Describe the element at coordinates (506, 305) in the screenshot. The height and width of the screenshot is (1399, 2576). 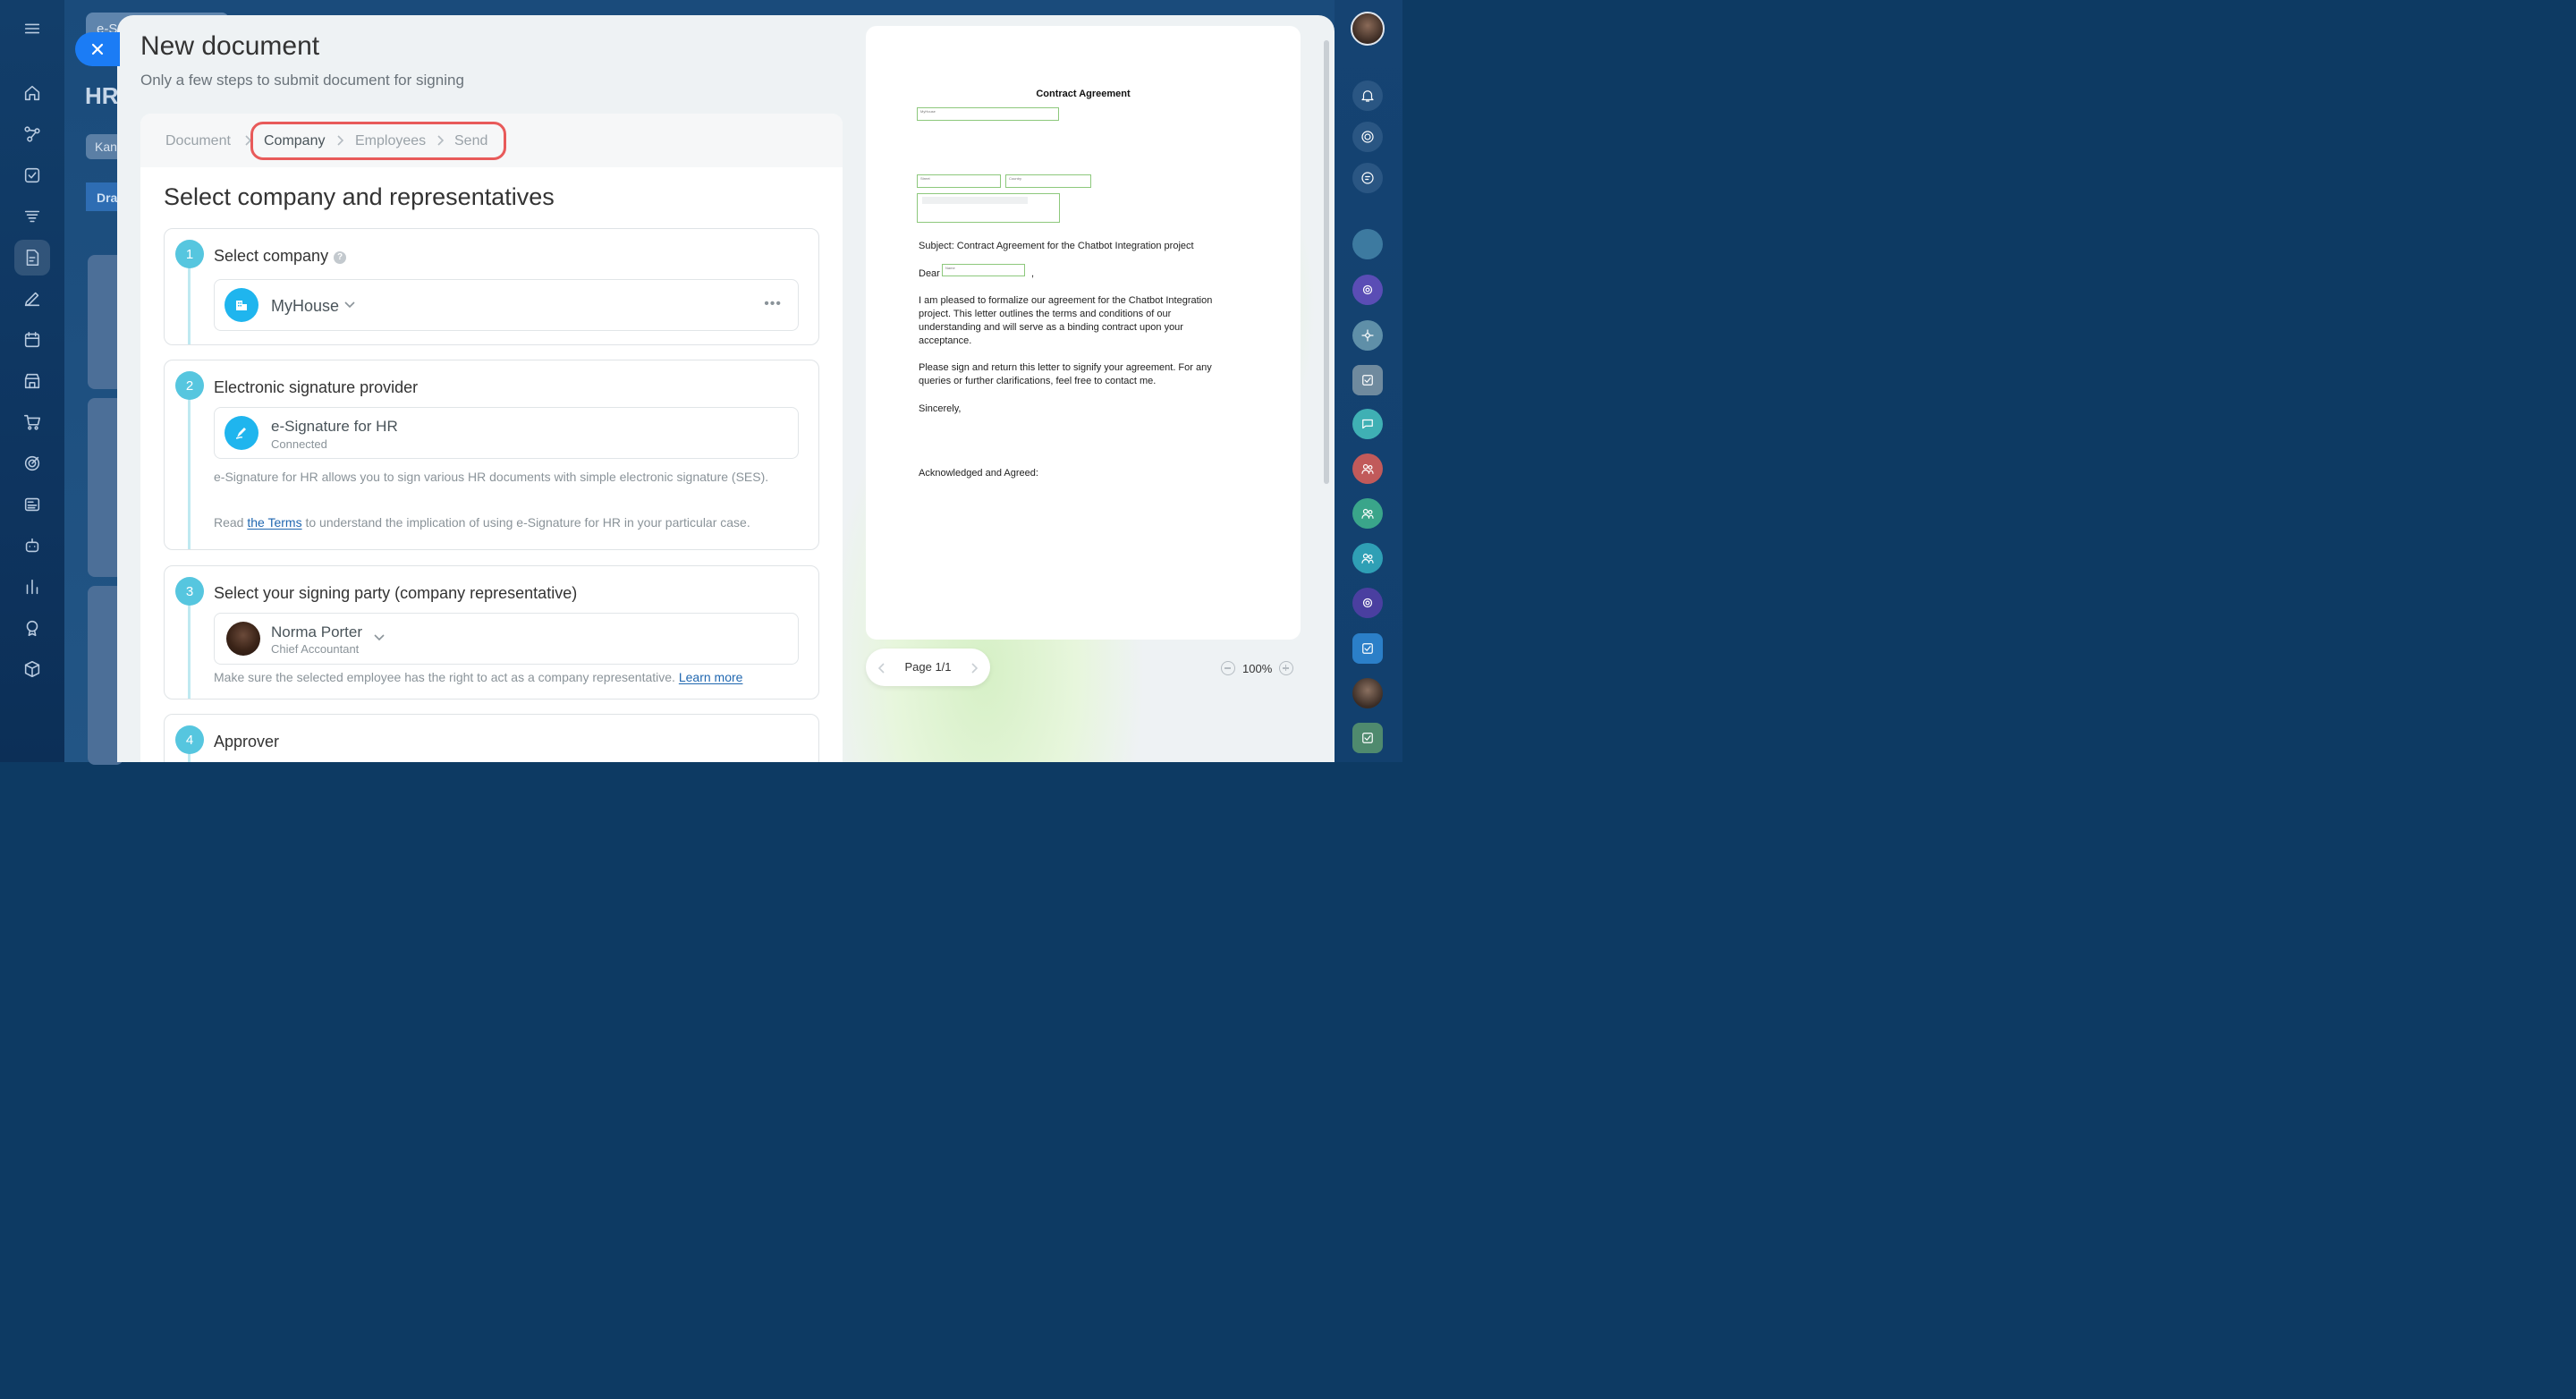
I see `company-selector: MyHouse •••` at that location.